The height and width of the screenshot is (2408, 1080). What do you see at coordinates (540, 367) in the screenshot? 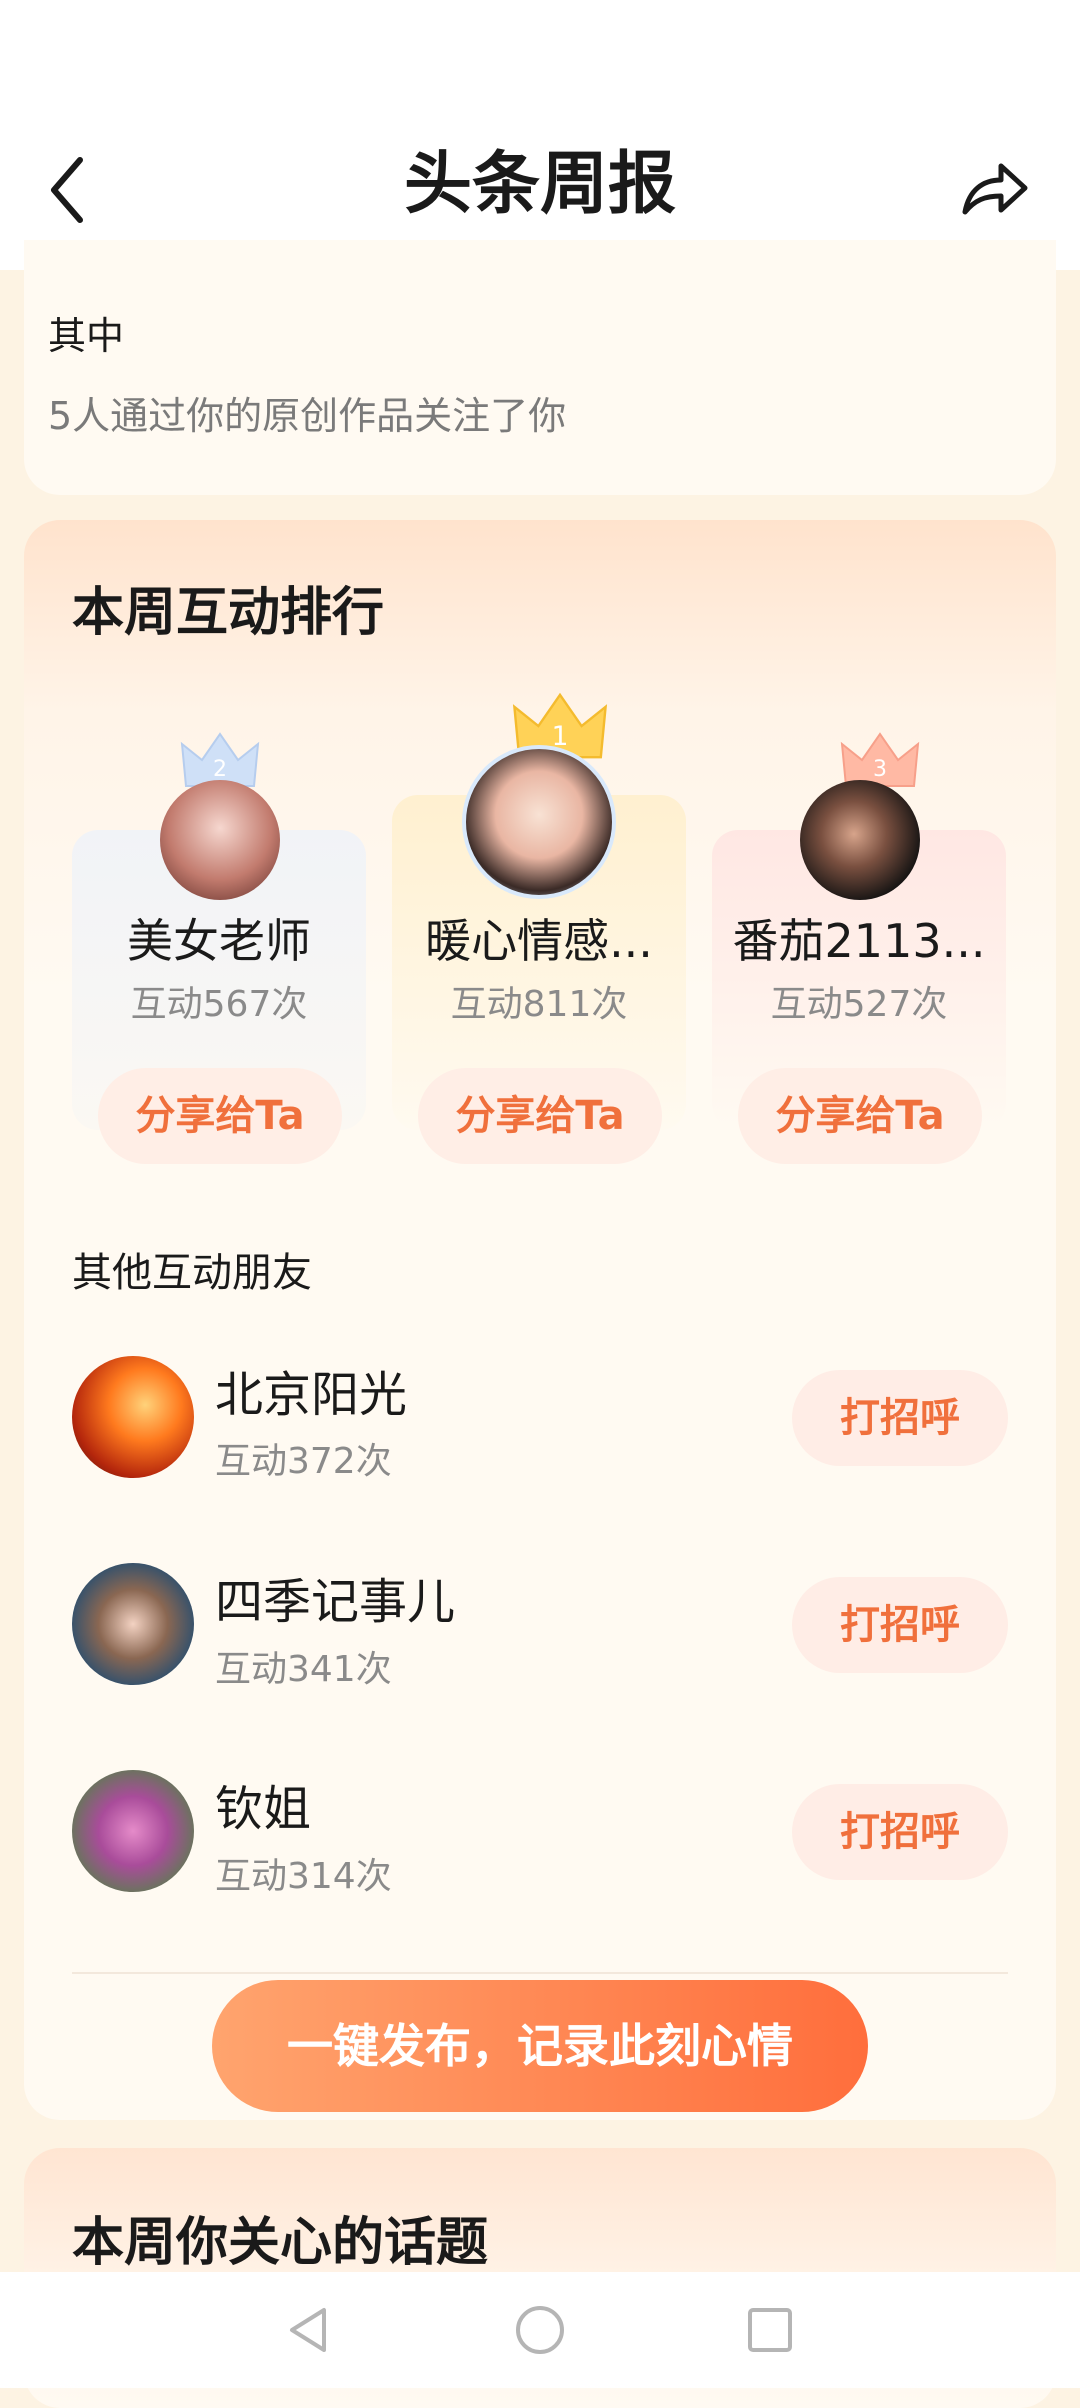
I see `followers-summary-card` at bounding box center [540, 367].